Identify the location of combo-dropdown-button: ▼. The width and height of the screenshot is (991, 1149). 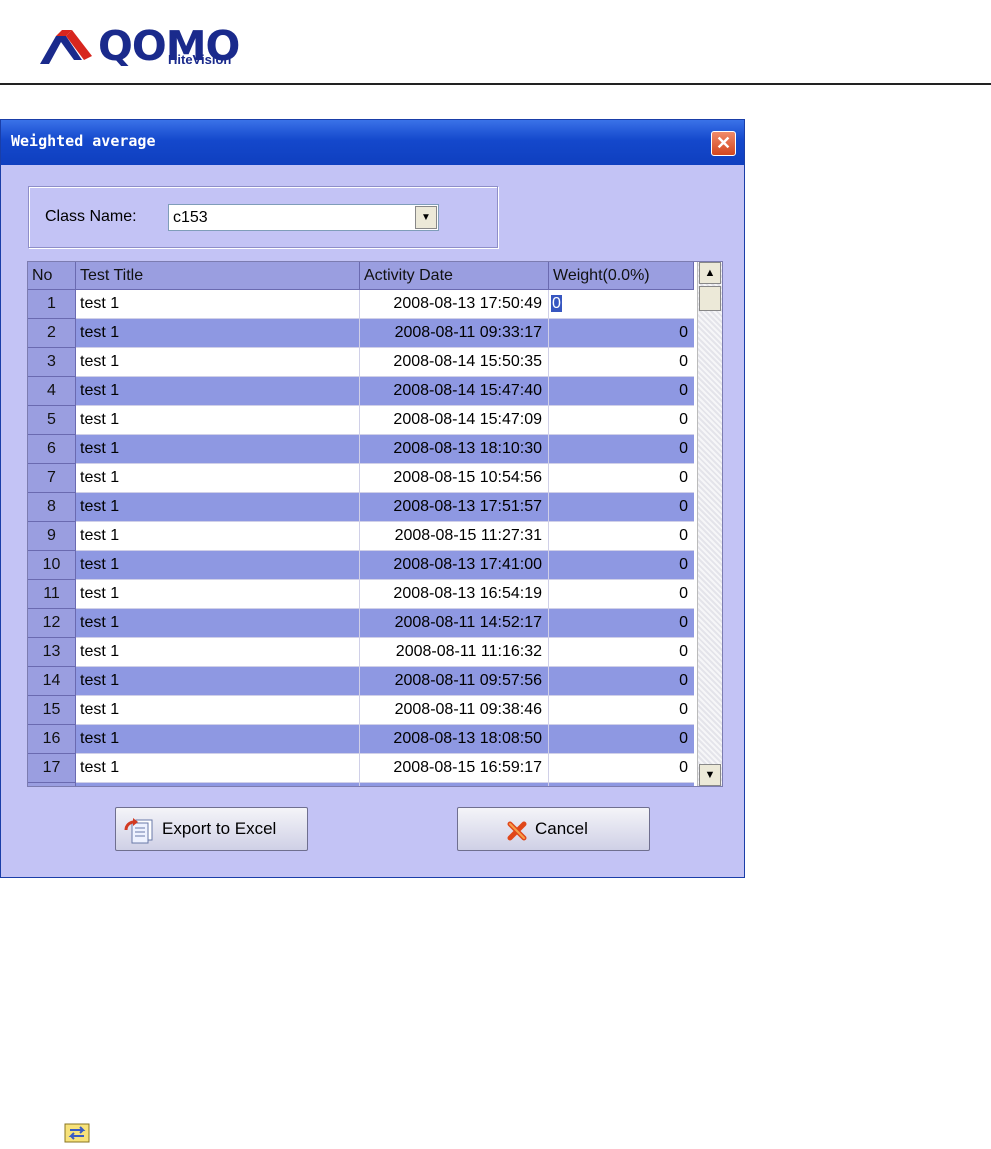
(426, 217).